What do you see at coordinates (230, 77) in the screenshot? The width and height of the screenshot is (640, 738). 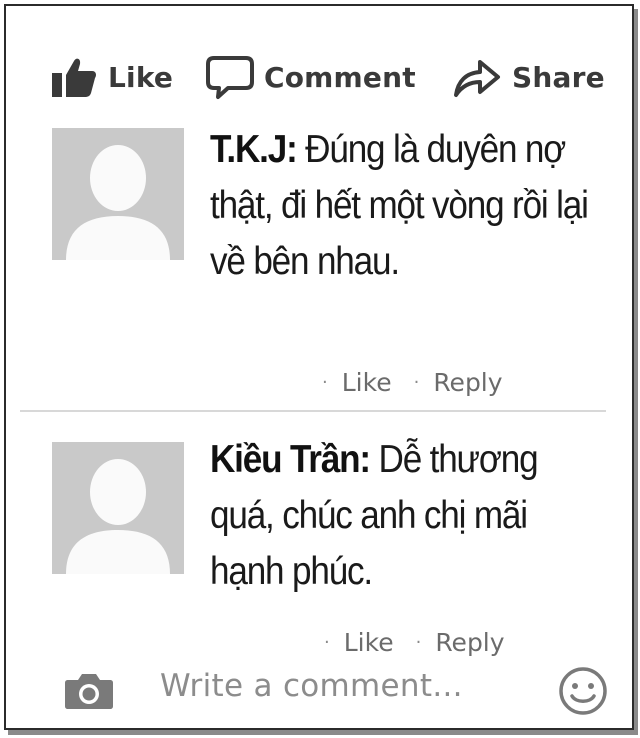 I see `speech-bubble-icon` at bounding box center [230, 77].